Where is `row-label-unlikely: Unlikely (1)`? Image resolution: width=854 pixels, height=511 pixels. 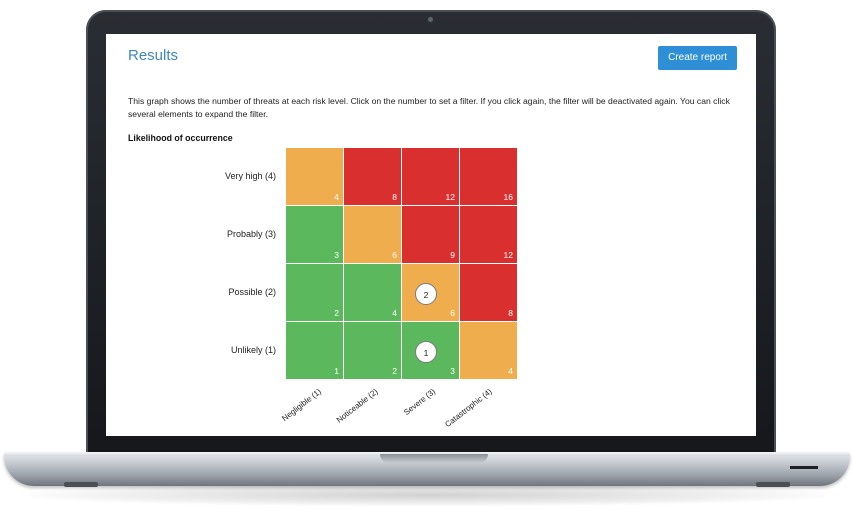
row-label-unlikely: Unlikely (1) is located at coordinates (253, 350).